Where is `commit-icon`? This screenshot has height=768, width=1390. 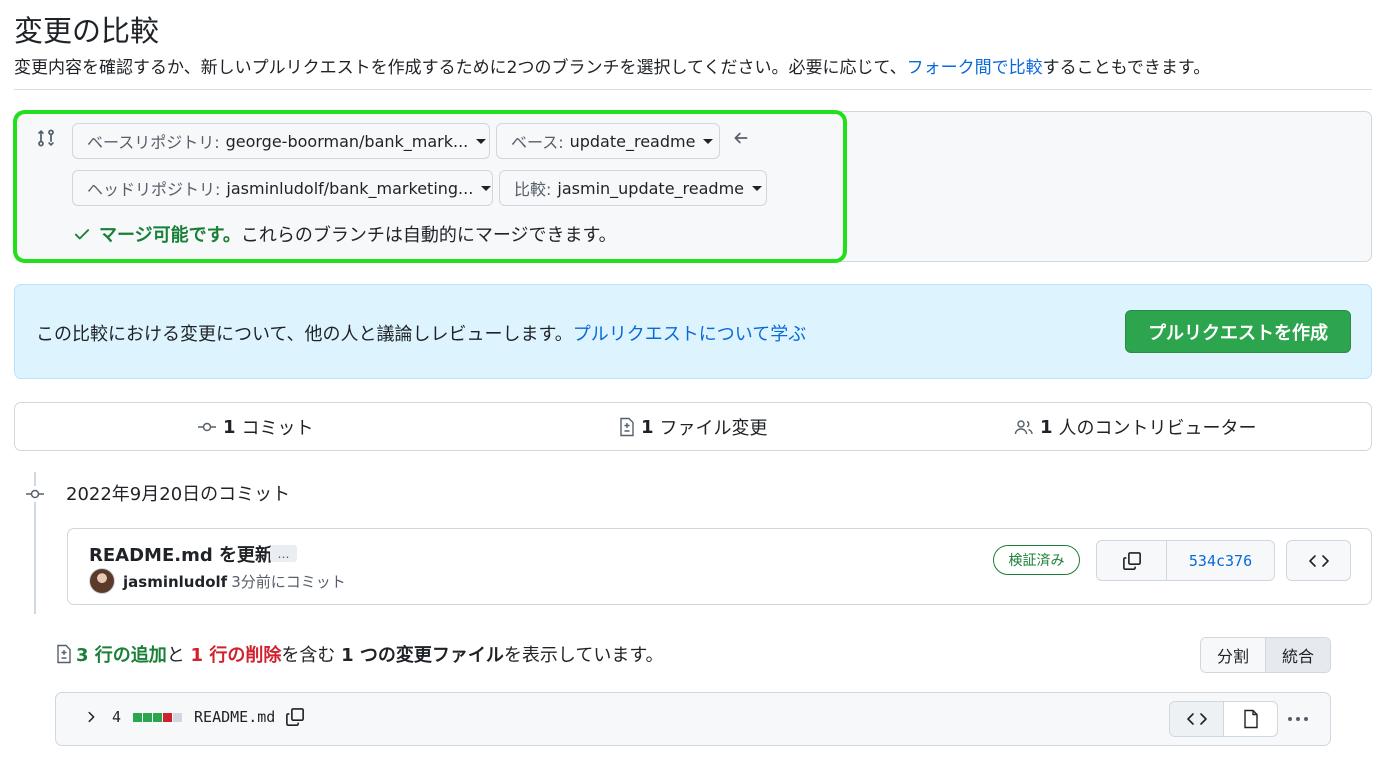
commit-icon is located at coordinates (207, 427).